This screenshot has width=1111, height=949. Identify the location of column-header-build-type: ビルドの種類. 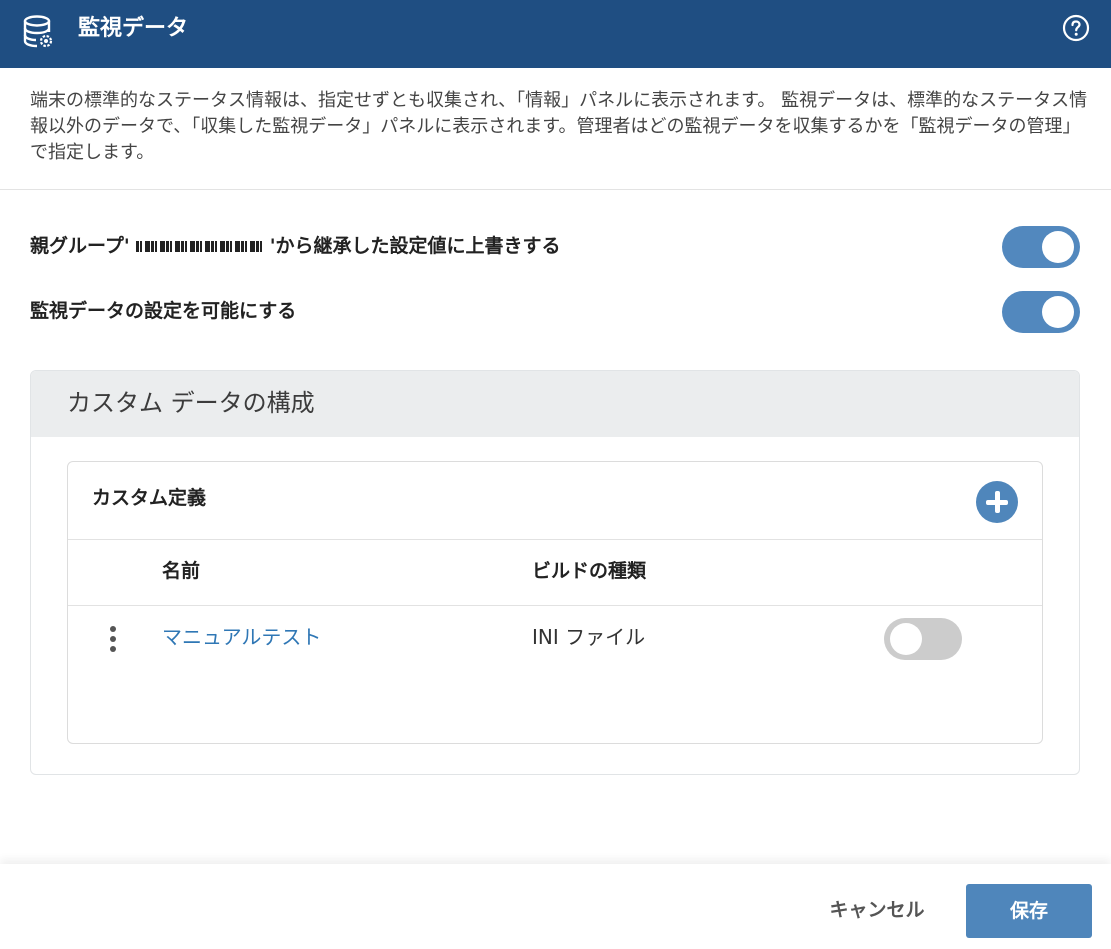
(589, 571).